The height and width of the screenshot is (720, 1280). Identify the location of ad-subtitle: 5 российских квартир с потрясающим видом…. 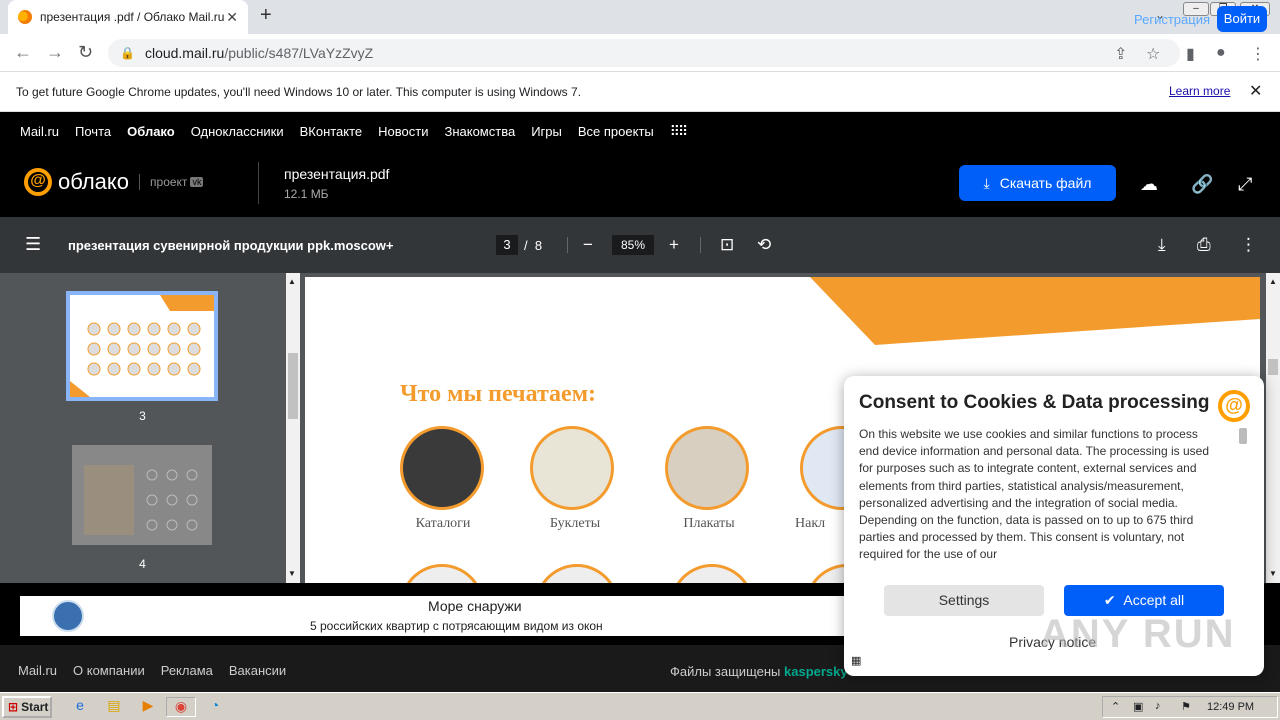
(456, 626).